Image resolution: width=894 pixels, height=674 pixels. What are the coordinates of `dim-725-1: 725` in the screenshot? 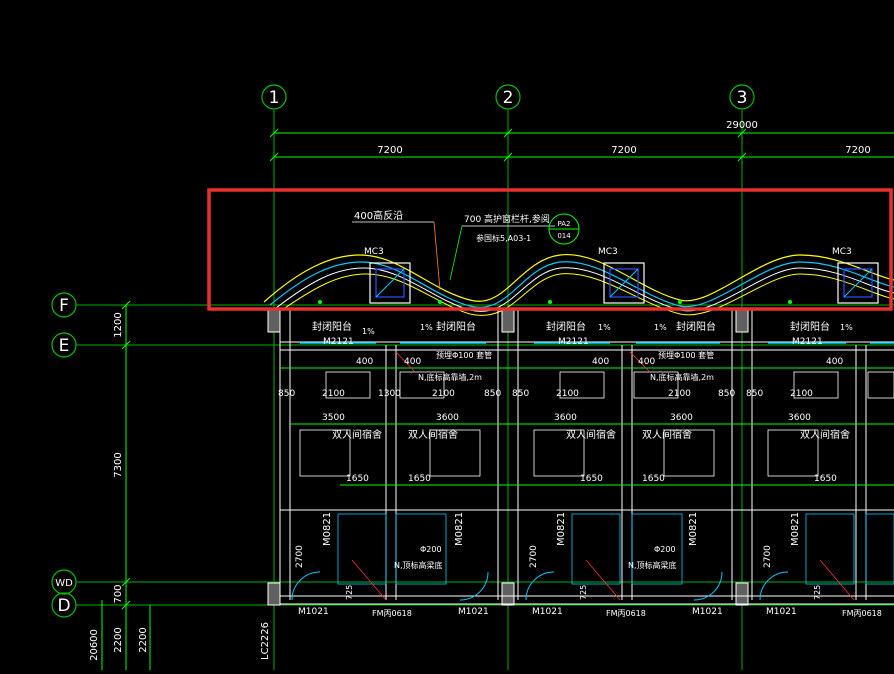 It's located at (349, 592).